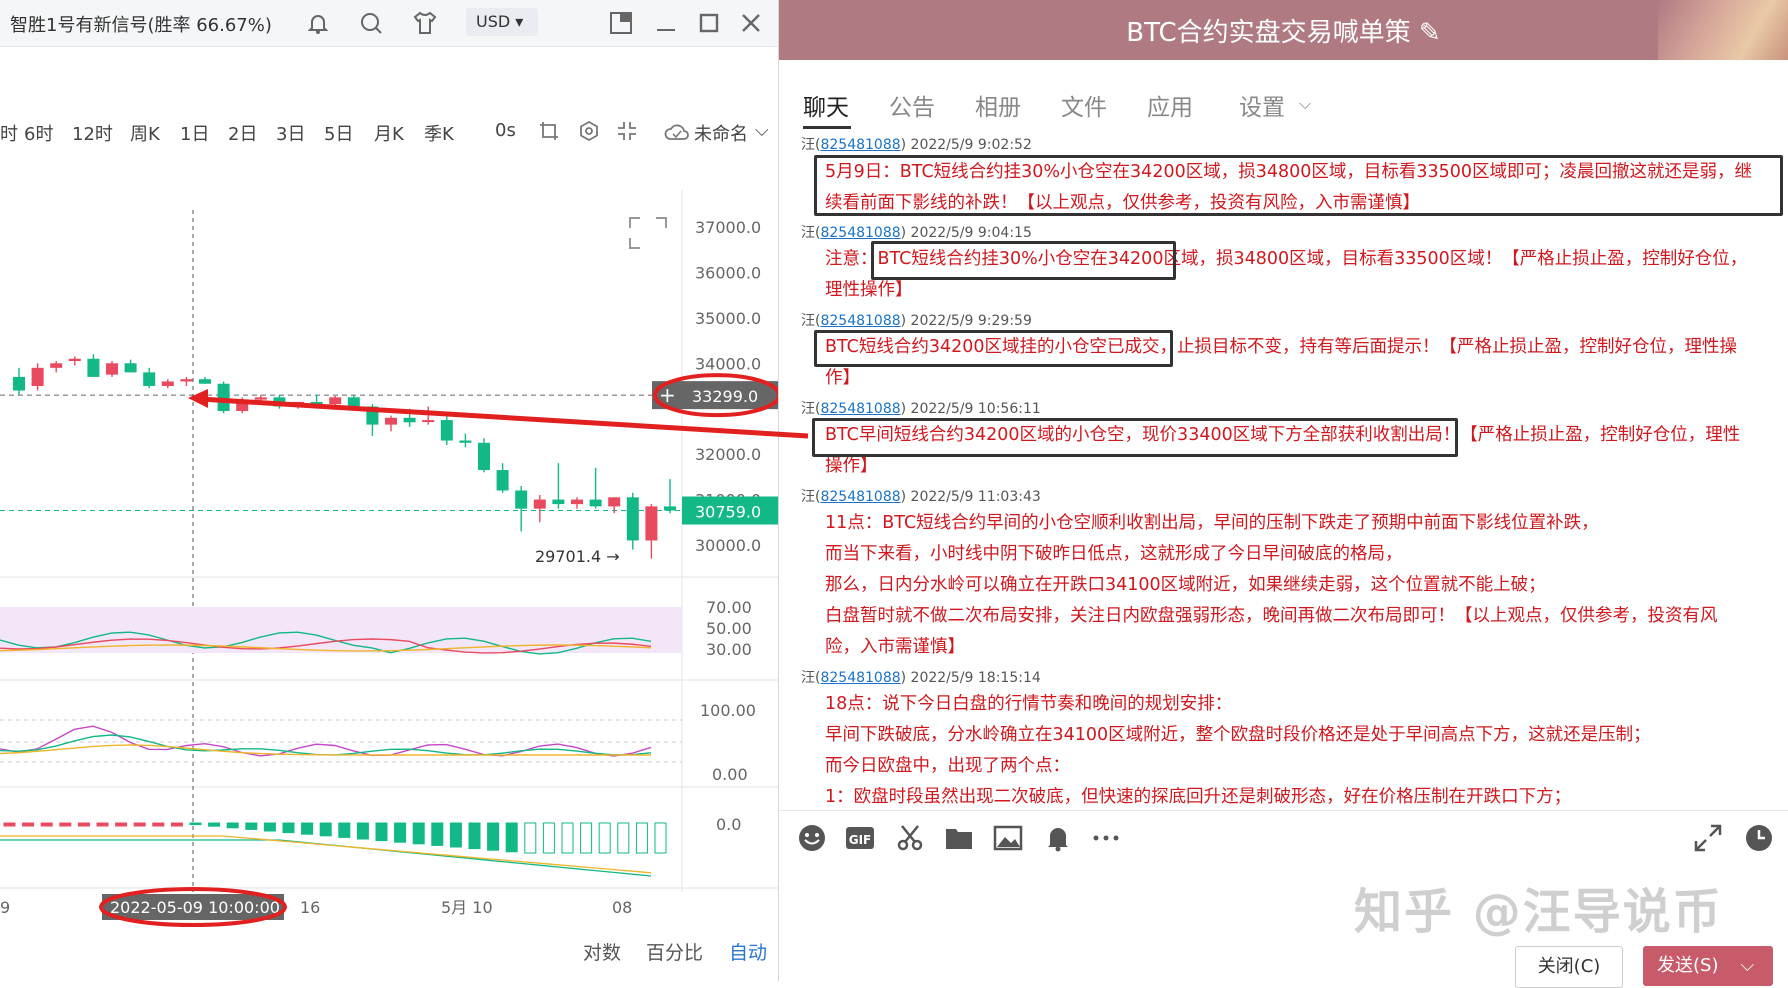 This screenshot has width=1788, height=988. Describe the element at coordinates (860, 838) in the screenshot. I see `gif-icon: GIF` at that location.